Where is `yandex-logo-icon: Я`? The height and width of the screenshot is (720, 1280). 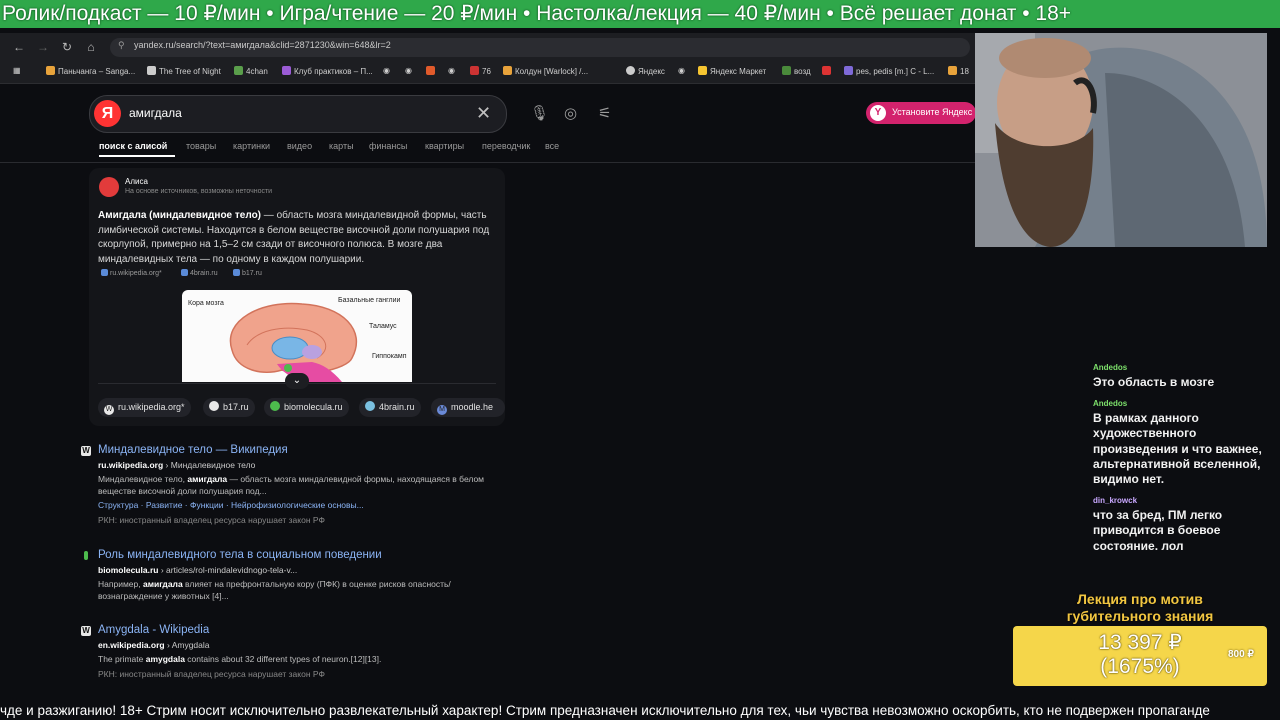
yandex-logo-icon: Я is located at coordinates (107, 113).